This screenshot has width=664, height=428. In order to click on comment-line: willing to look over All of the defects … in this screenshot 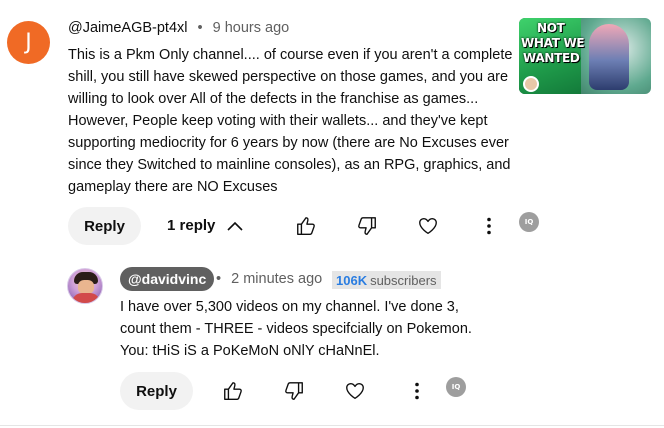, I will do `click(273, 99)`.